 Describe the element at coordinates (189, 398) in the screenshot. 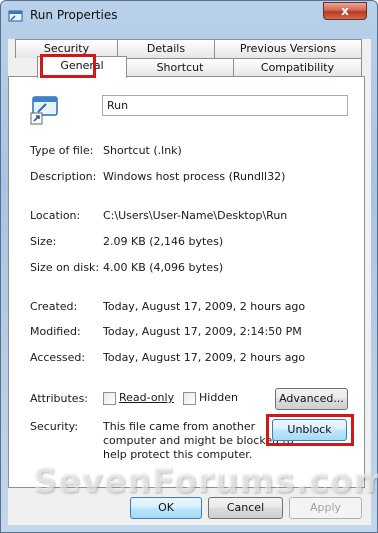

I see `hidden-checkbox` at that location.